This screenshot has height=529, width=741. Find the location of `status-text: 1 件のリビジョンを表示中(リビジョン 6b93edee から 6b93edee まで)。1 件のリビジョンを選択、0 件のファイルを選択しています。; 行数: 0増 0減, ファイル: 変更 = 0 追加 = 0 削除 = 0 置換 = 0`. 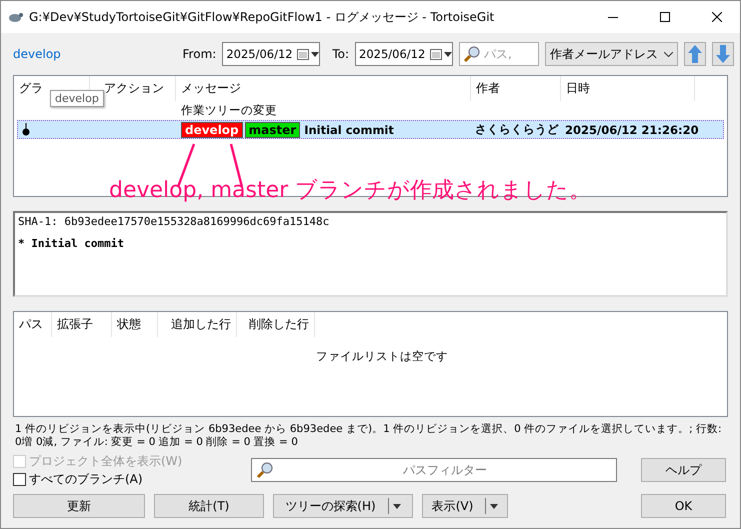

status-text: 1 件のリビジョンを表示中(リビジョン 6b93edee から 6b93edee まで)。1 件のリビジョンを選択、0 件のファイルを選択しています。; 行数: 0増 0減, ファイル: 変更 = 0 追加 = 0 削除 = 0 置換 = 0 is located at coordinates (369, 436).